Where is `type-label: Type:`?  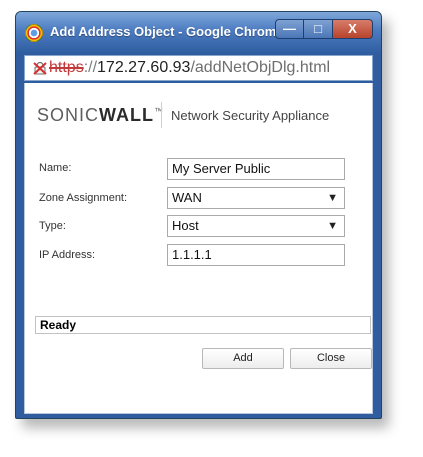
type-label: Type: is located at coordinates (52, 226).